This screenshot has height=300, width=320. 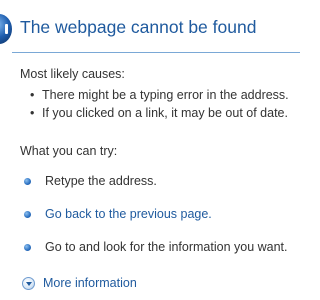 I want to click on action-go-back: Go back to the previous page., so click(x=118, y=214).